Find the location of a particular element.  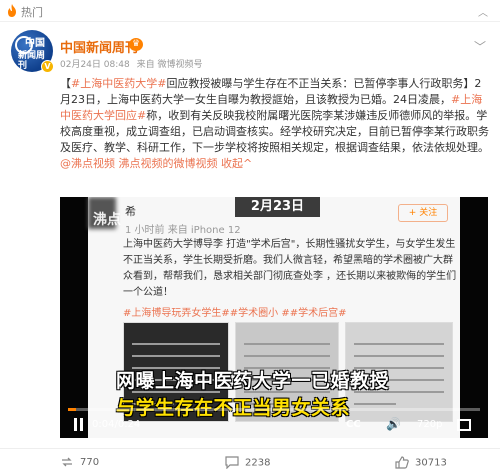

content-link: 沸点视频的微博视频 is located at coordinates (168, 163).